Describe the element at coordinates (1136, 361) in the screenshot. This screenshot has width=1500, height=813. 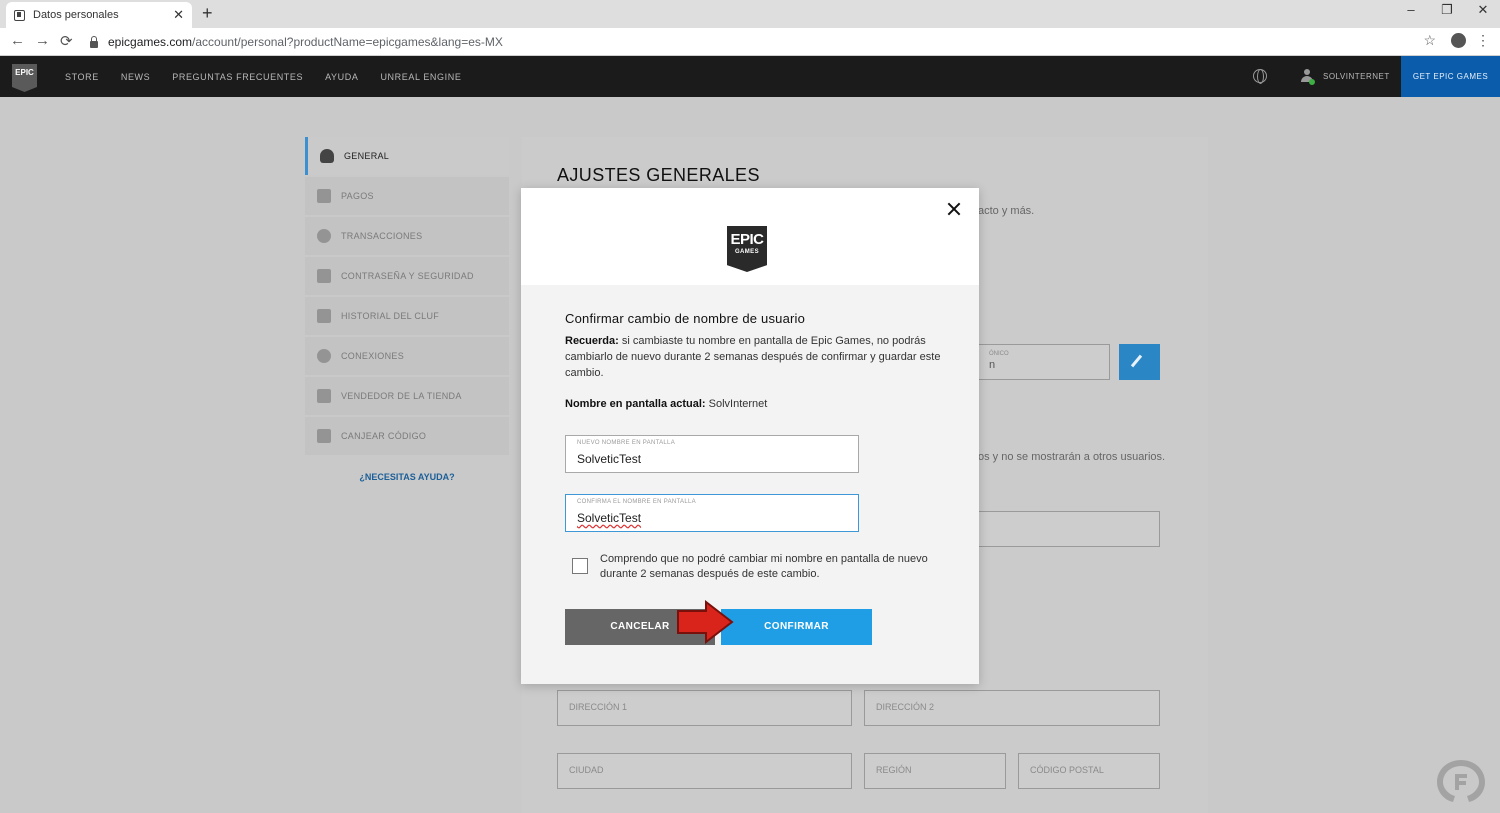
I see `pencil-icon` at that location.